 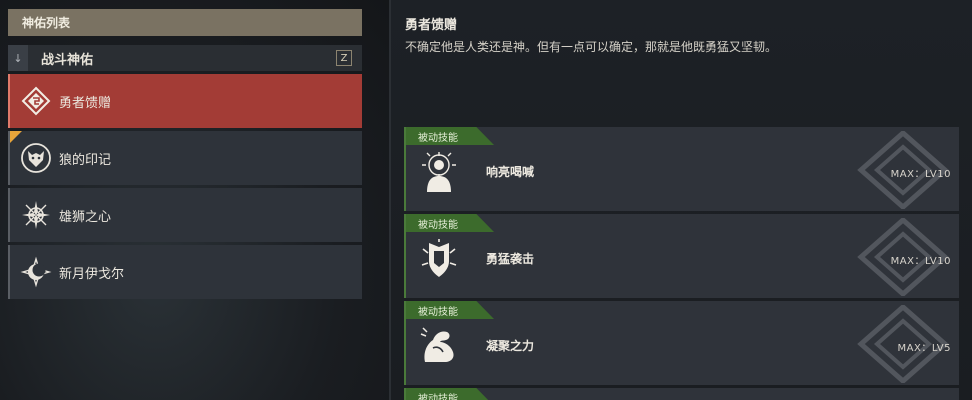 What do you see at coordinates (85, 103) in the screenshot?
I see `blessing-label: 勇者馈赠` at bounding box center [85, 103].